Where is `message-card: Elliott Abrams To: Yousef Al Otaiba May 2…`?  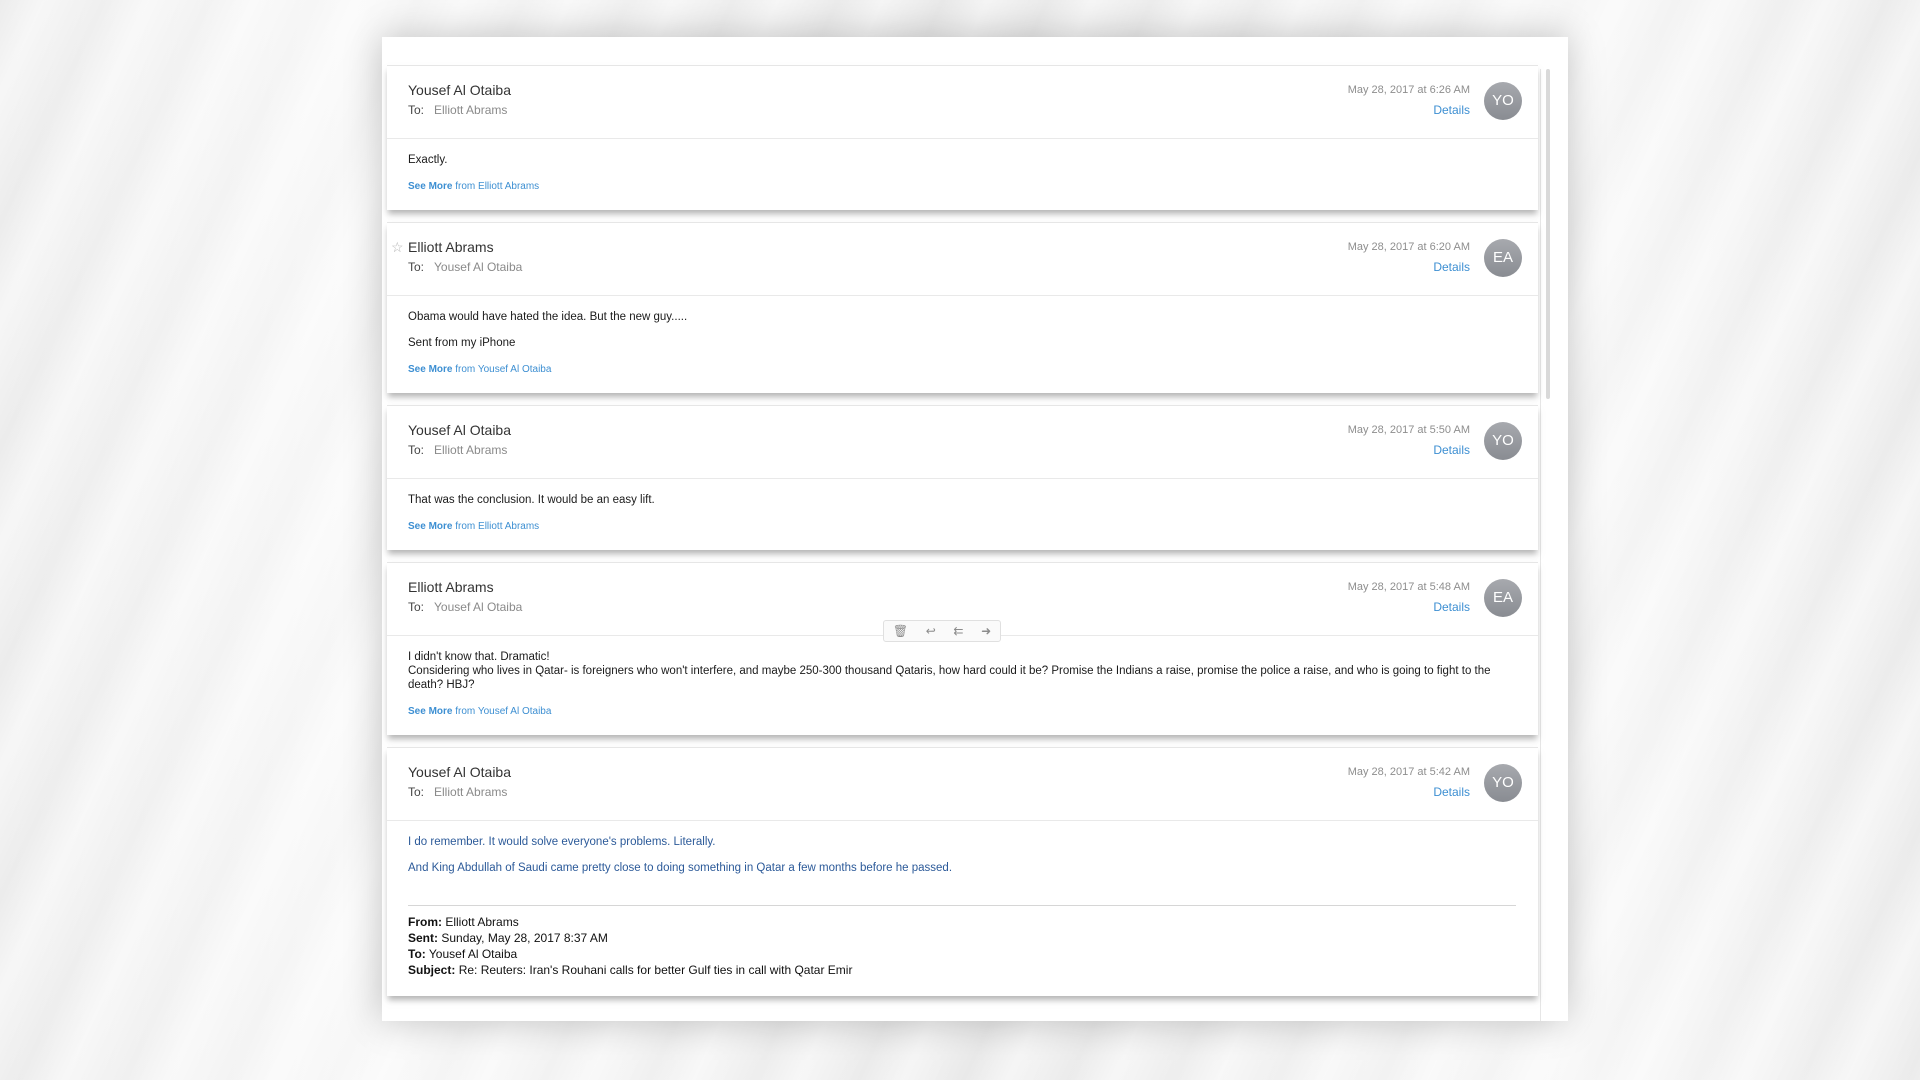 message-card: Elliott Abrams To: Yousef Al Otaiba May 2… is located at coordinates (962, 648).